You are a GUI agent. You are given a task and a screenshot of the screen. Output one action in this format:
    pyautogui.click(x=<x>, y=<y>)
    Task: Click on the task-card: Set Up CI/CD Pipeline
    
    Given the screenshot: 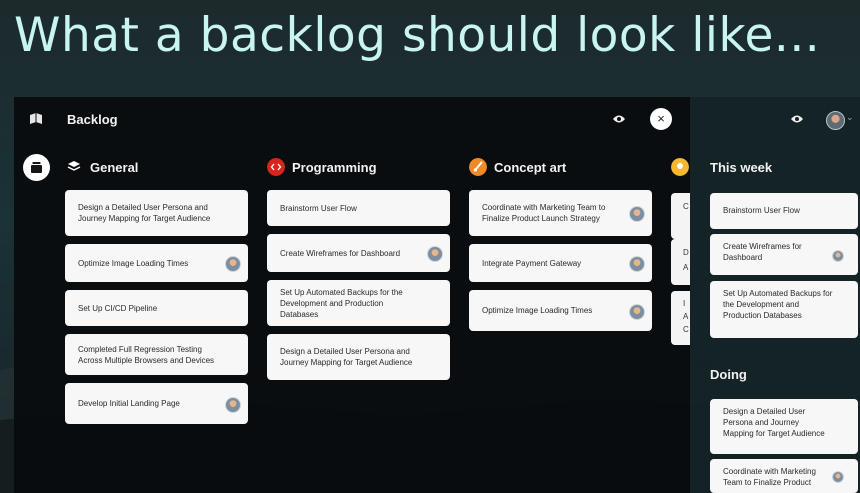 What is the action you would take?
    pyautogui.click(x=156, y=308)
    